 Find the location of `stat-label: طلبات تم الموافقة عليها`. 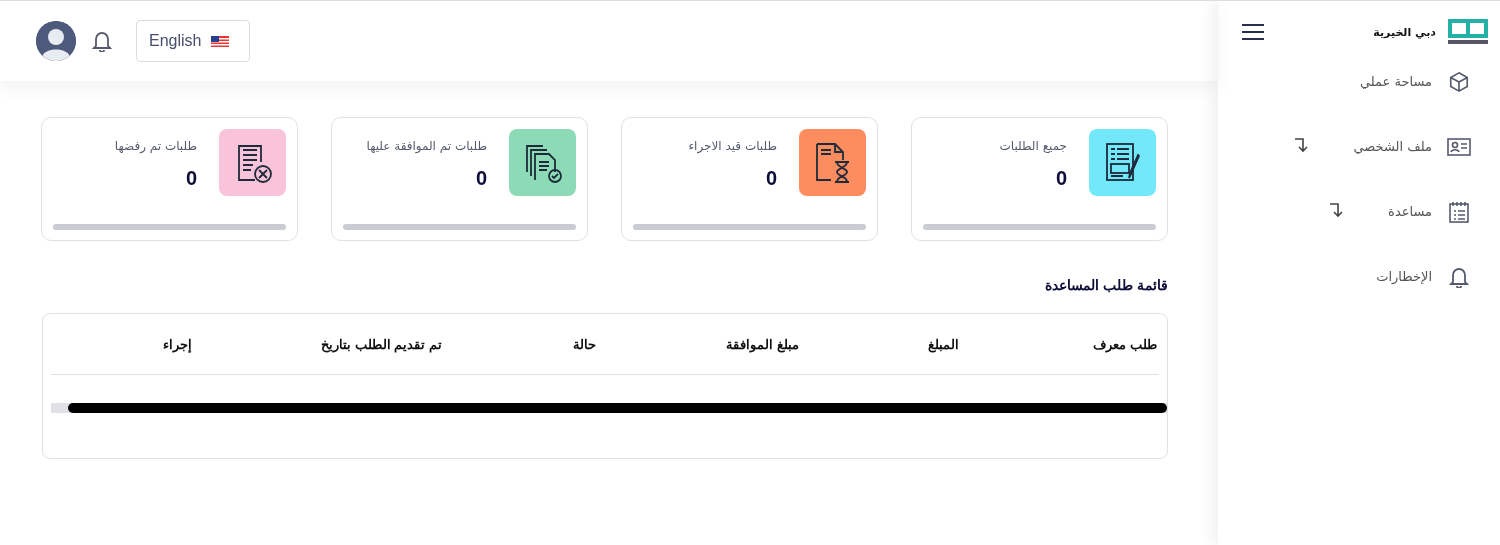

stat-label: طلبات تم الموافقة عليها is located at coordinates (426, 146).